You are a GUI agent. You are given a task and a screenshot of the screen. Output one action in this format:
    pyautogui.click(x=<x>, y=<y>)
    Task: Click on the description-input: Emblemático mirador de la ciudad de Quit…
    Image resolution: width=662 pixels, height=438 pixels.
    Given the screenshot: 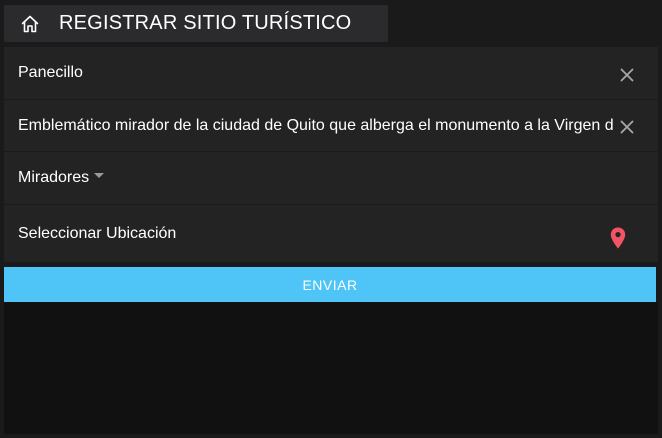 What is the action you would take?
    pyautogui.click(x=315, y=126)
    